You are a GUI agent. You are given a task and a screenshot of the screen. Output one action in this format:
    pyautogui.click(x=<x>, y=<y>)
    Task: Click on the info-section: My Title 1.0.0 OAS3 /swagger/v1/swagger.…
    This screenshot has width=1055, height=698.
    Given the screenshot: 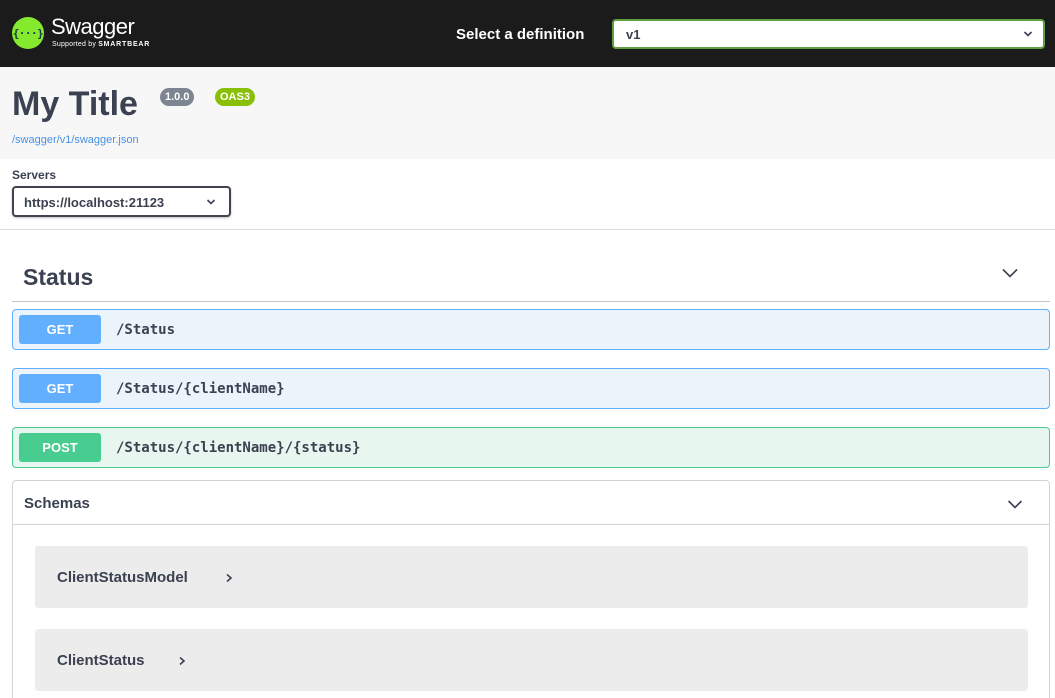 What is the action you would take?
    pyautogui.click(x=527, y=113)
    